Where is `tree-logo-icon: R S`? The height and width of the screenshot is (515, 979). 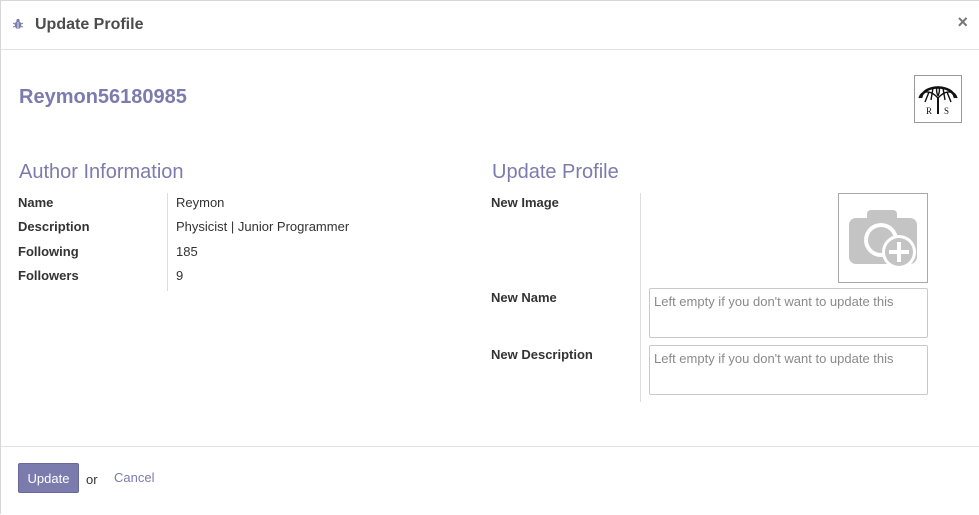 tree-logo-icon: R S is located at coordinates (938, 101).